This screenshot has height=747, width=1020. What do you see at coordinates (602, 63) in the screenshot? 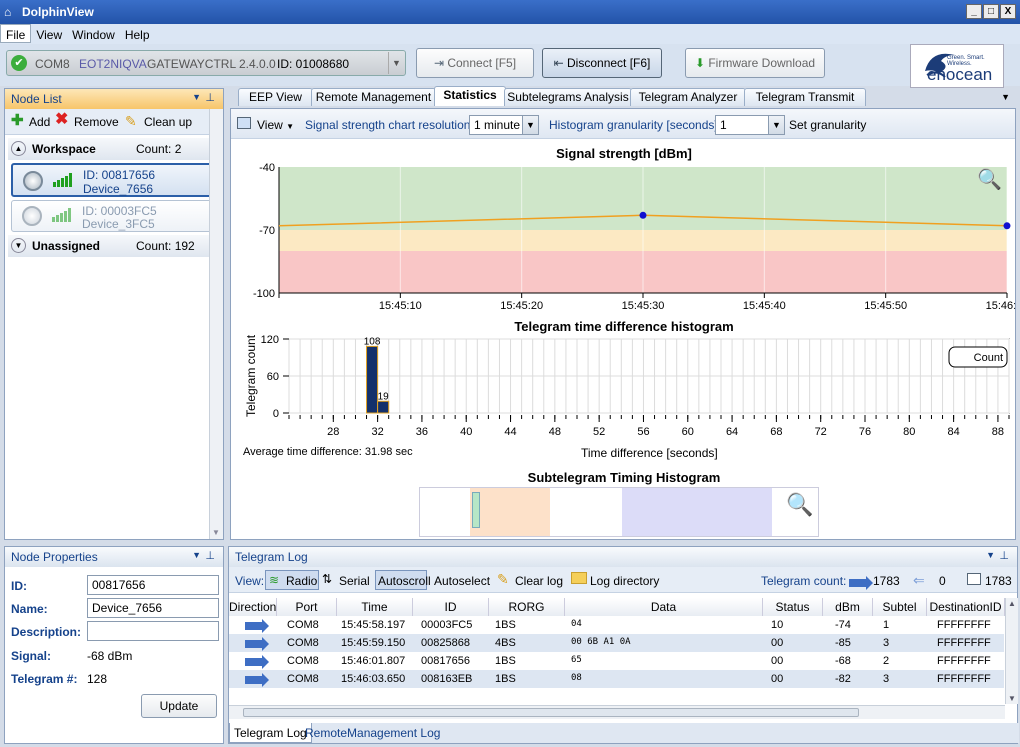
I see `disconnect-button: ⇤ Disconnect [F6]` at bounding box center [602, 63].